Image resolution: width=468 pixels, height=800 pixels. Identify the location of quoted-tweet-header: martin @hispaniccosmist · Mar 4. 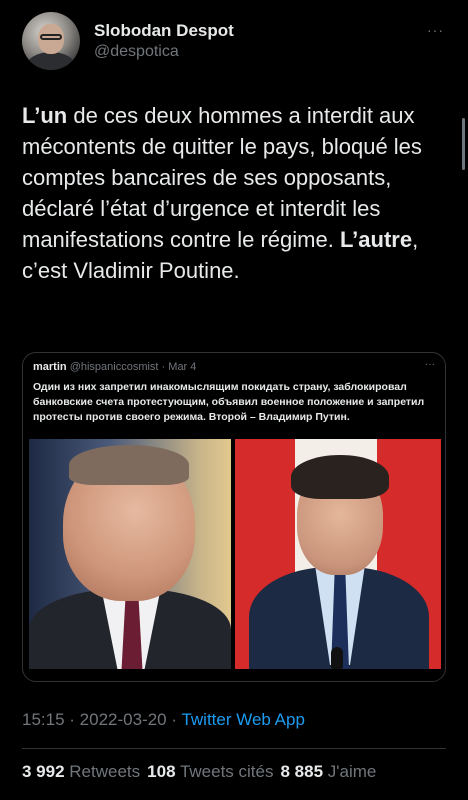
(114, 367).